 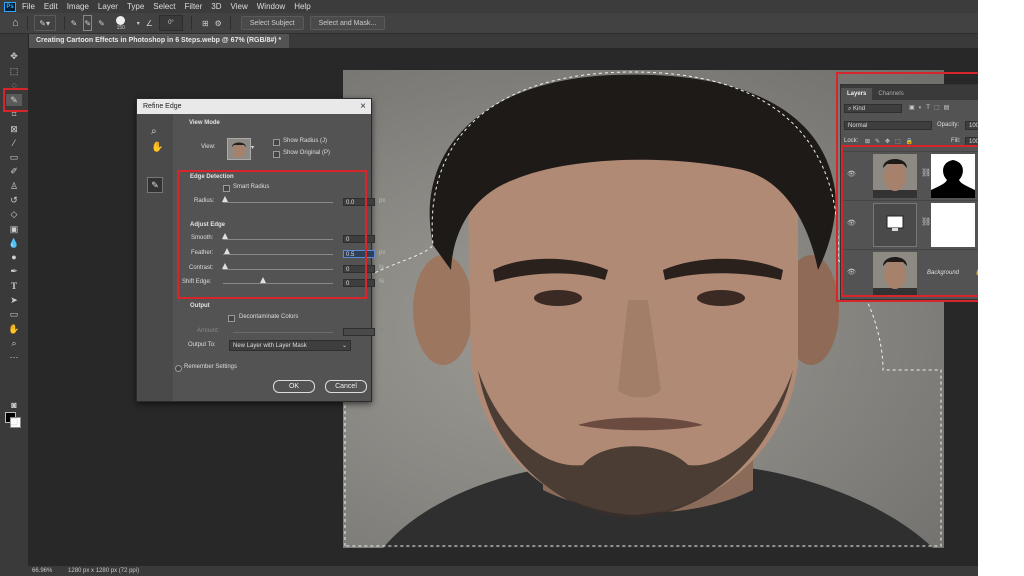 I want to click on path-selection-tool-icon: ➤, so click(x=14, y=300).